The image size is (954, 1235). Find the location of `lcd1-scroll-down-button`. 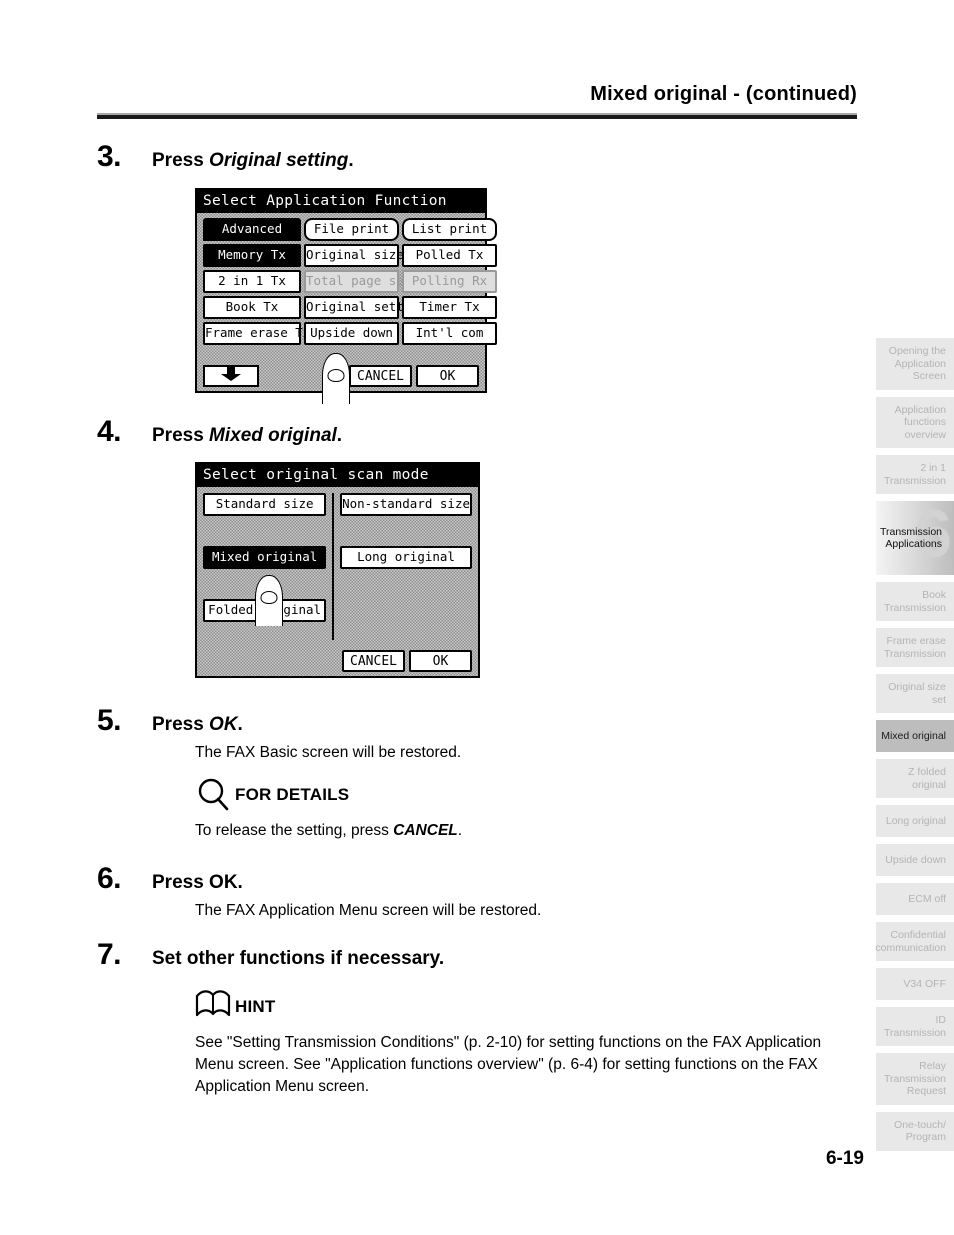

lcd1-scroll-down-button is located at coordinates (231, 376).